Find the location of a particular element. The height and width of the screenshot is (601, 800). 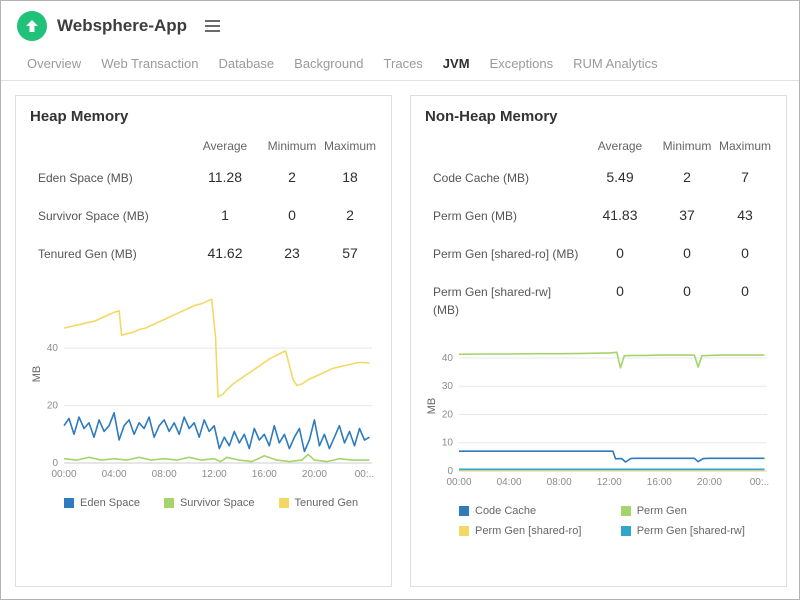

metric-label: Tenured Gen (MB) is located at coordinates (87, 254).